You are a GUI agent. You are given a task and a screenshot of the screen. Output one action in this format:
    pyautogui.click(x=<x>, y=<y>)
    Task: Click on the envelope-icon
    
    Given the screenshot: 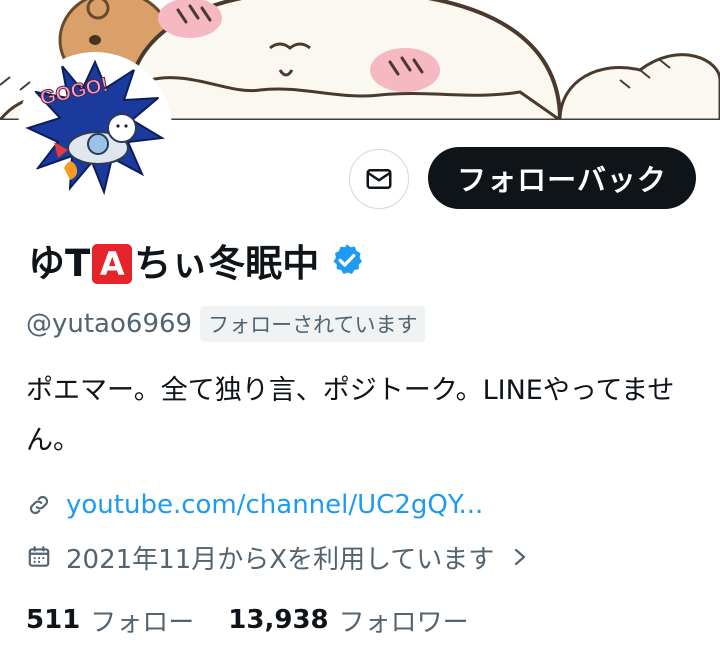 What is the action you would take?
    pyautogui.click(x=379, y=179)
    